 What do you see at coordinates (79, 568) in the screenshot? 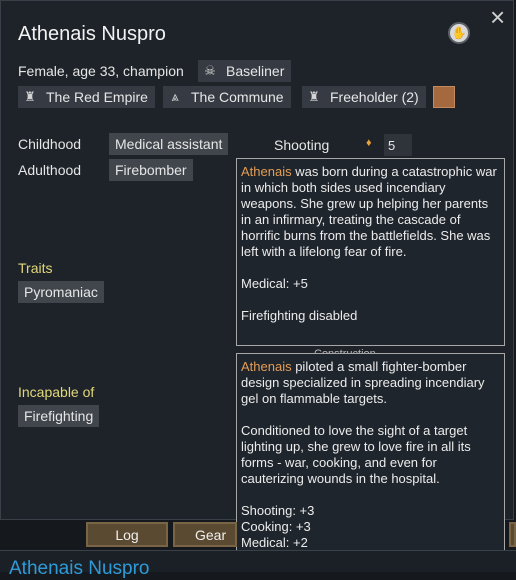
I see `inspect-pane-name: Athenais Nuspro` at bounding box center [79, 568].